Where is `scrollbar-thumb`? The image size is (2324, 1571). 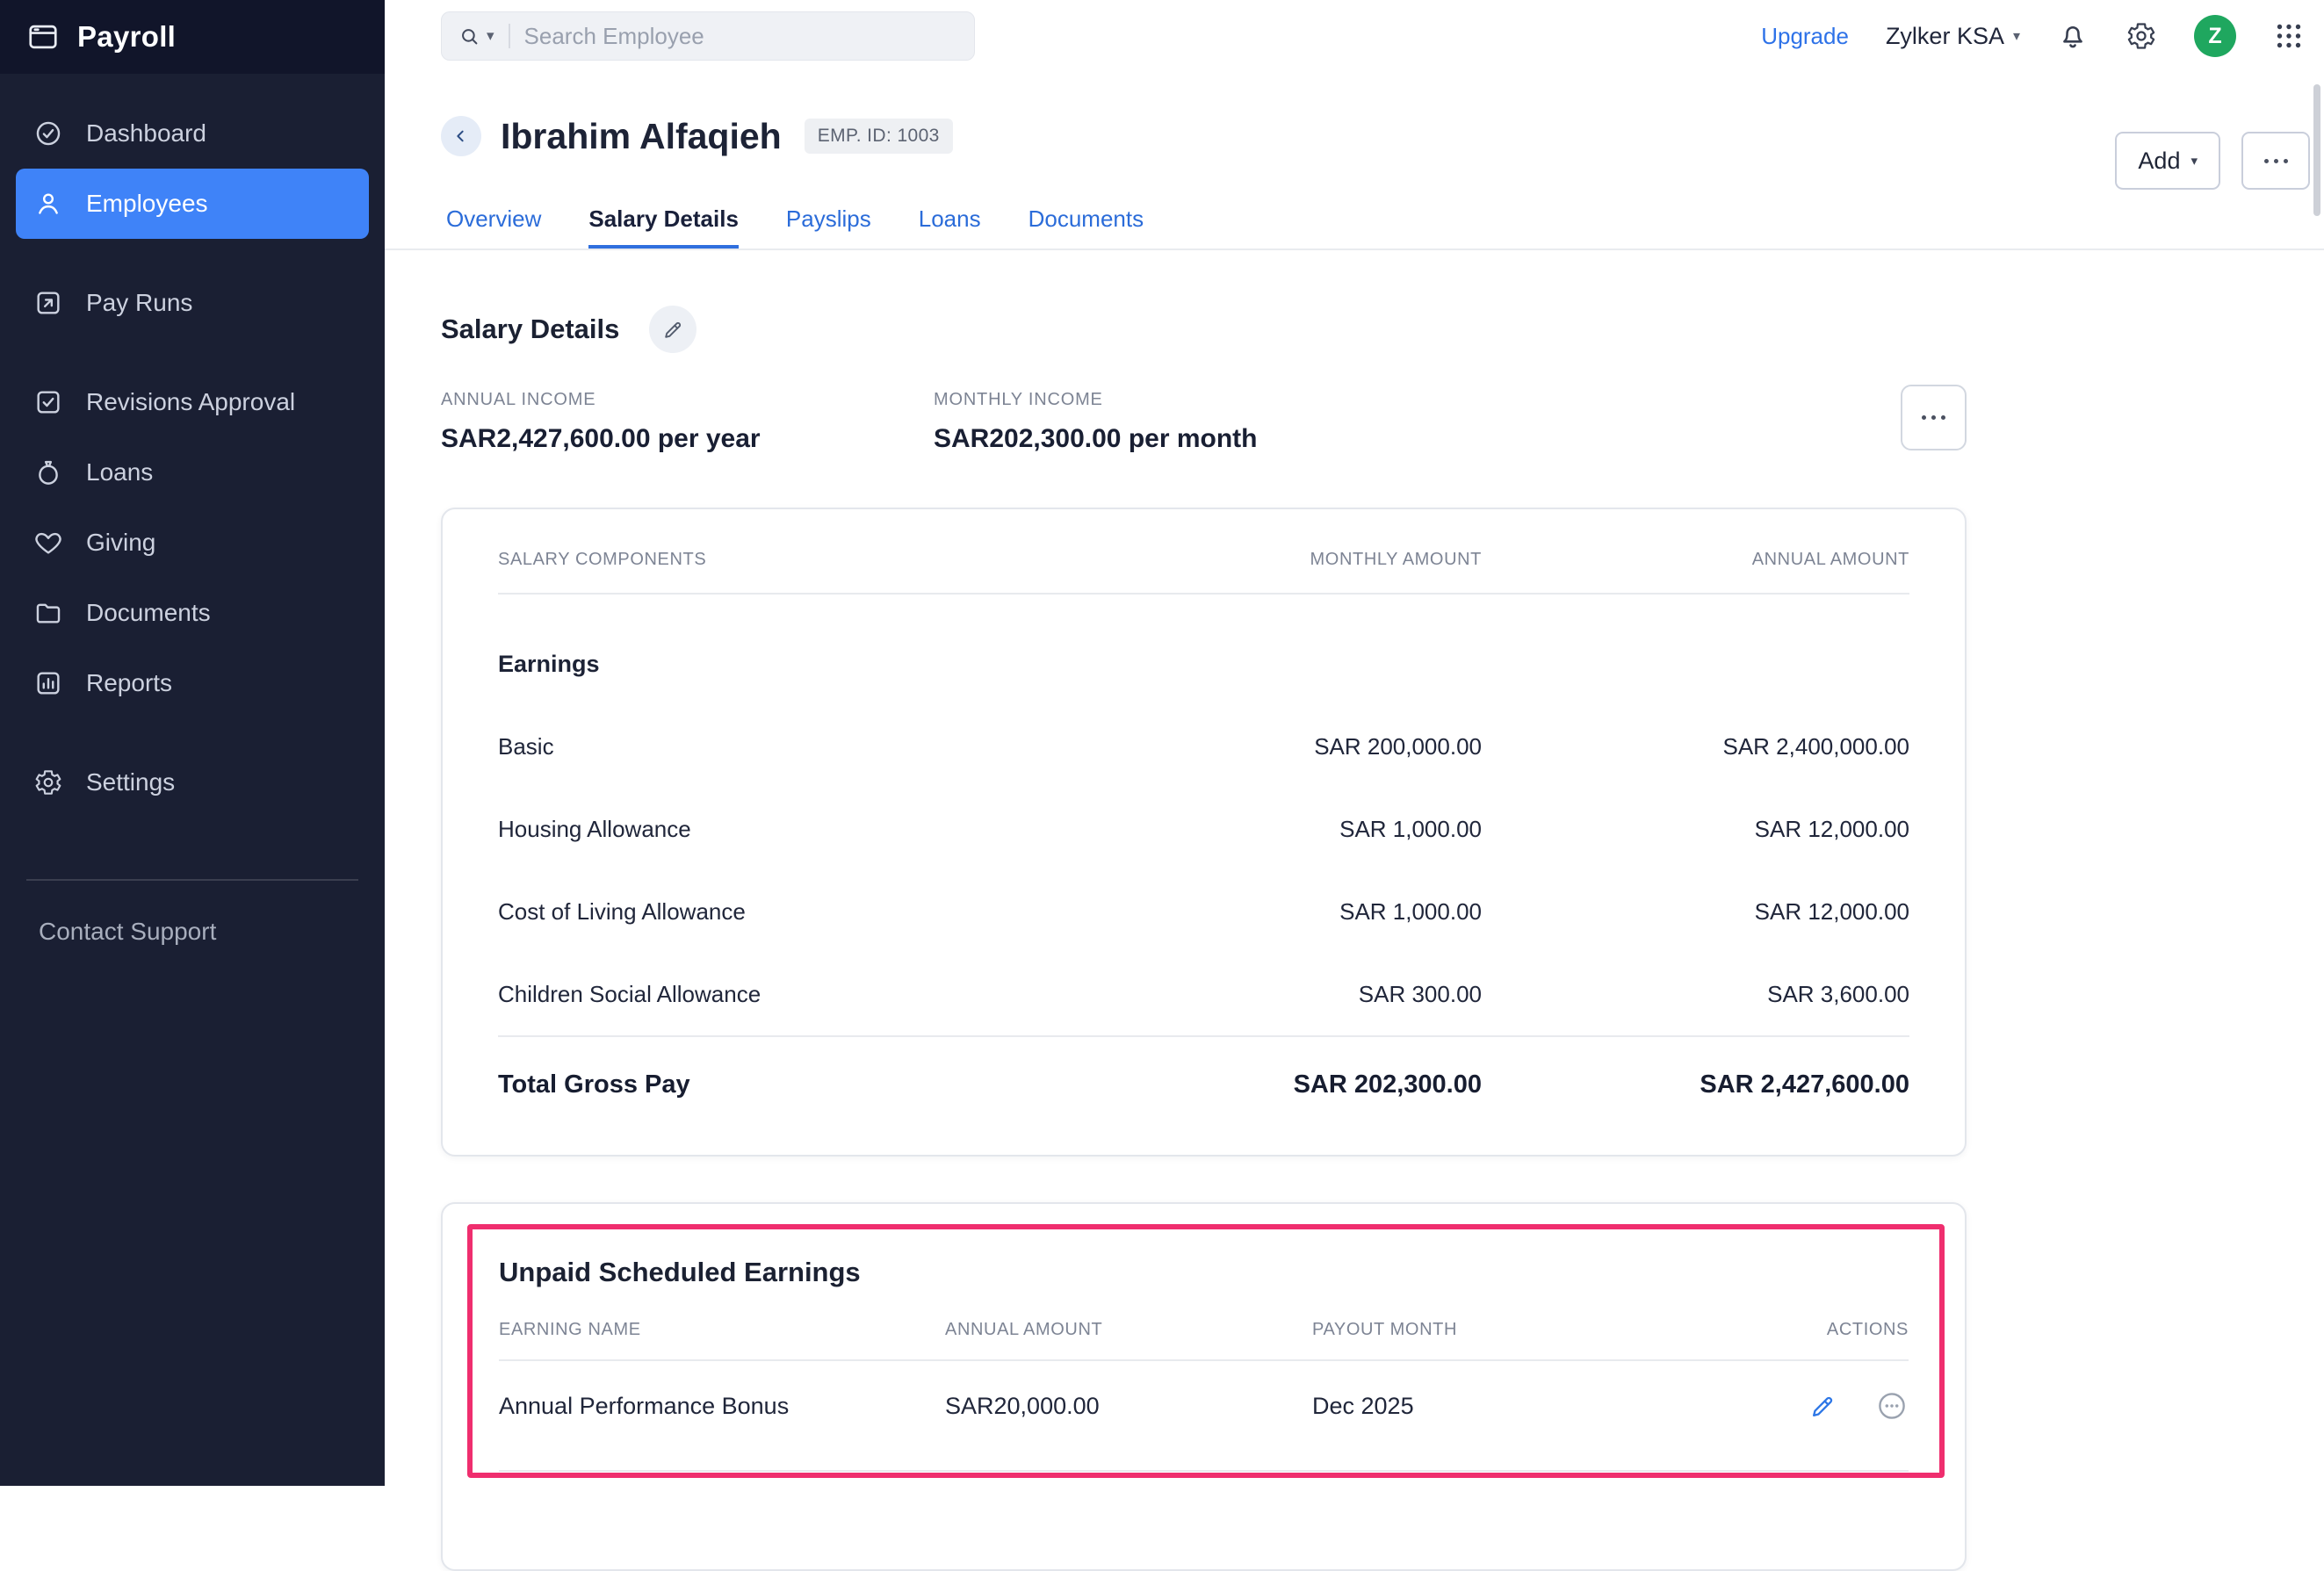 scrollbar-thumb is located at coordinates (2316, 150).